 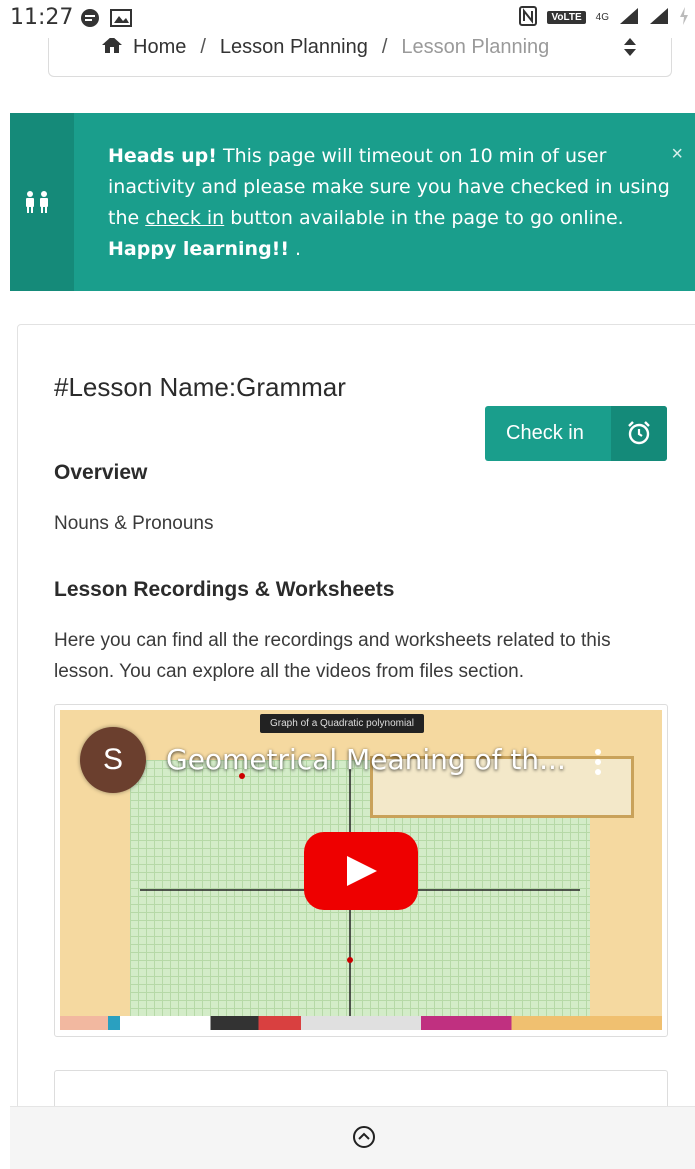 What do you see at coordinates (38, 204) in the screenshot?
I see `users-icon` at bounding box center [38, 204].